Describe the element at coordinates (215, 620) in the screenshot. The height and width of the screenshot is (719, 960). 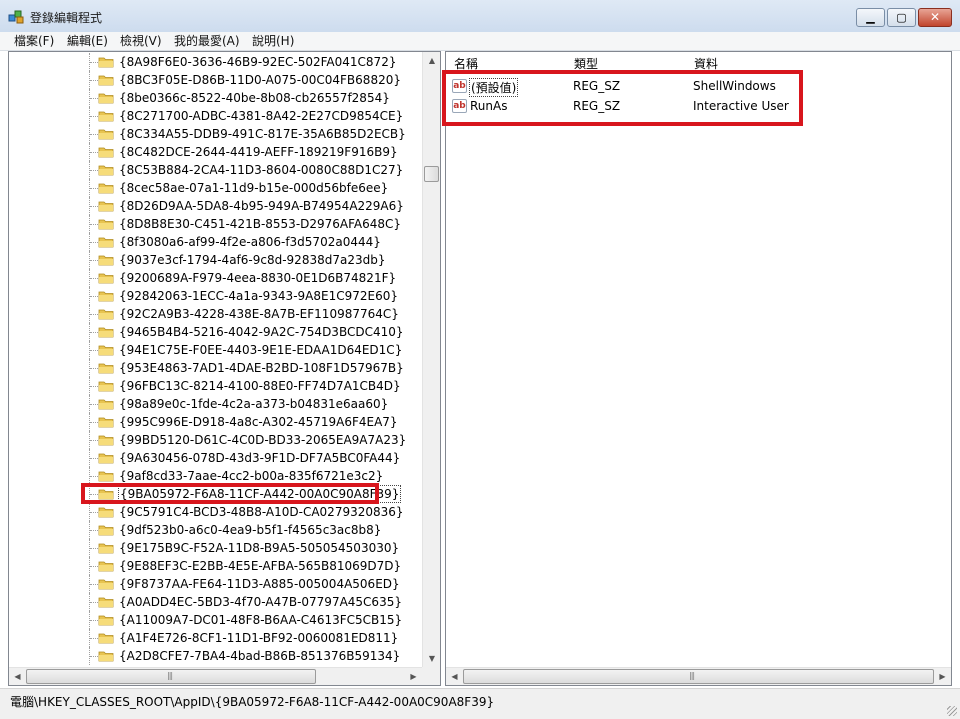
I see `tree-item: {A11009A7-DC01-48F8-B6AA-C4613FC5CB15}` at that location.